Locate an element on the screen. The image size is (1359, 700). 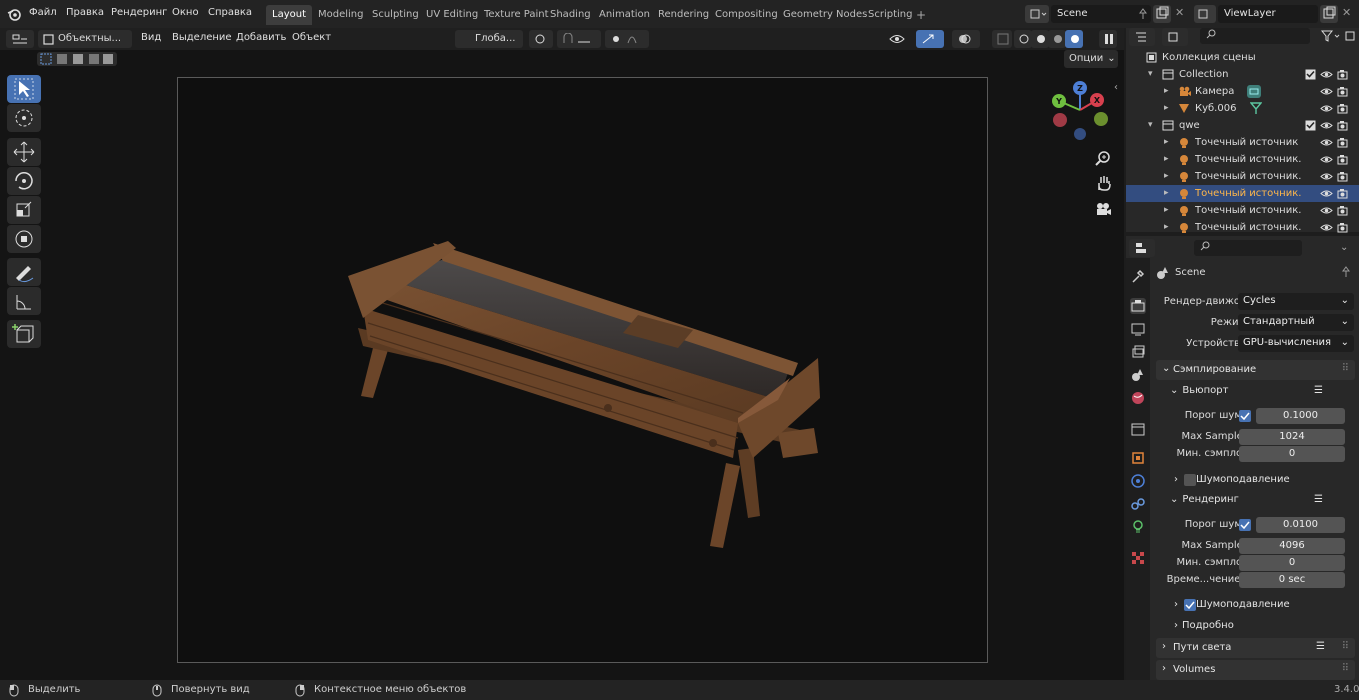
world-tab-icon is located at coordinates (1138, 398).